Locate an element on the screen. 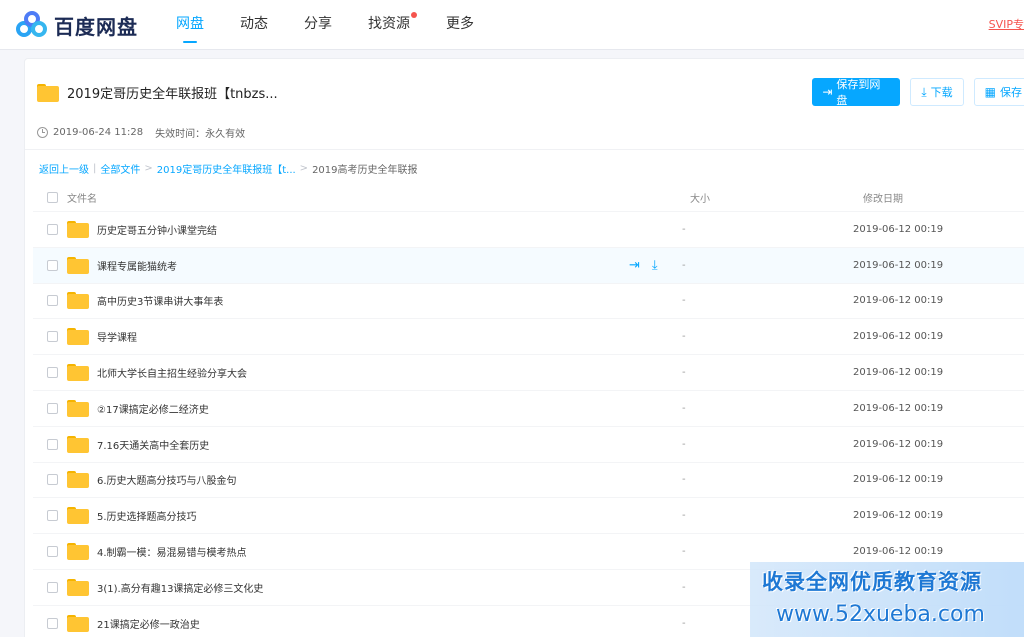 This screenshot has width=1024, height=637. file-name: 4.制霸一模：易混易错与模考热点 is located at coordinates (172, 551).